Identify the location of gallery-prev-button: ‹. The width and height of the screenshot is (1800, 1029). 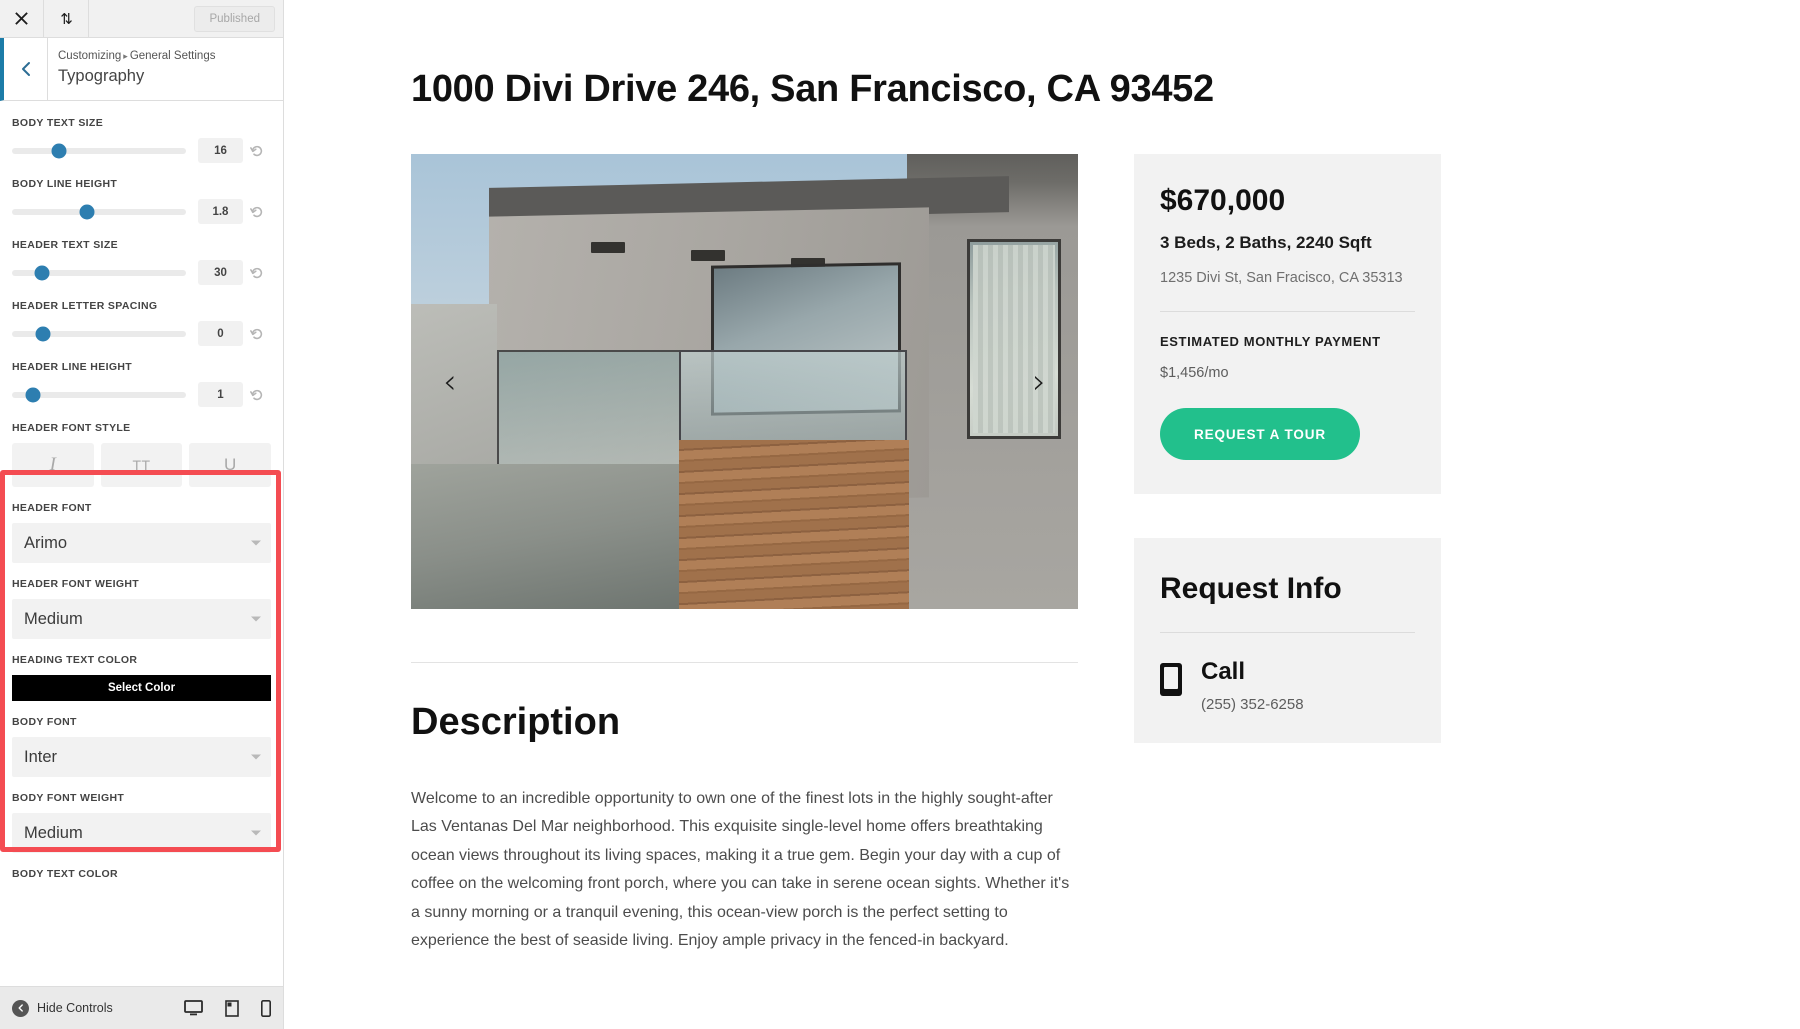
(450, 382).